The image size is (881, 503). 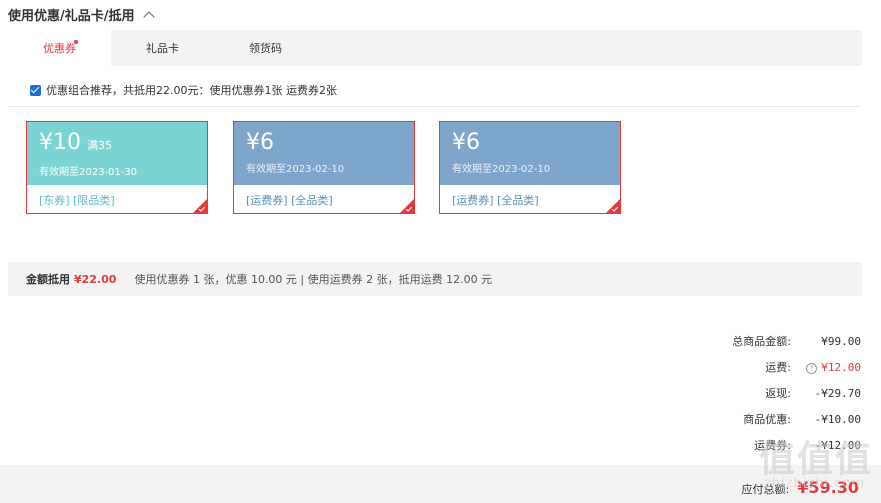 I want to click on coupon-condition: 满35, so click(x=99, y=145).